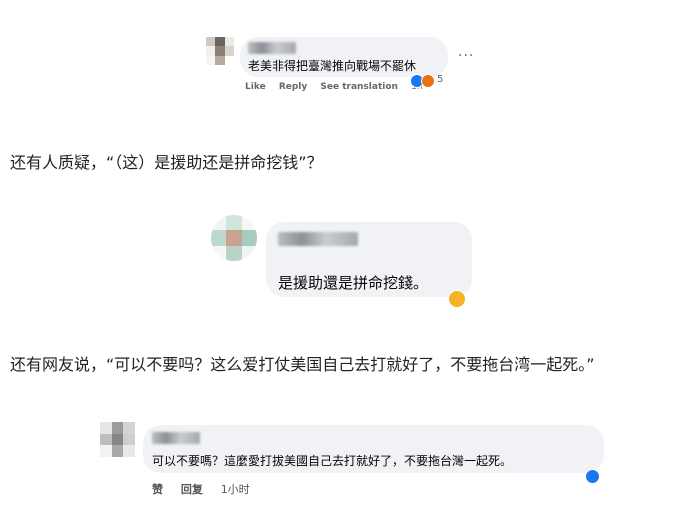 The height and width of the screenshot is (510, 682). What do you see at coordinates (457, 299) in the screenshot?
I see `haha-reaction-icon` at bounding box center [457, 299].